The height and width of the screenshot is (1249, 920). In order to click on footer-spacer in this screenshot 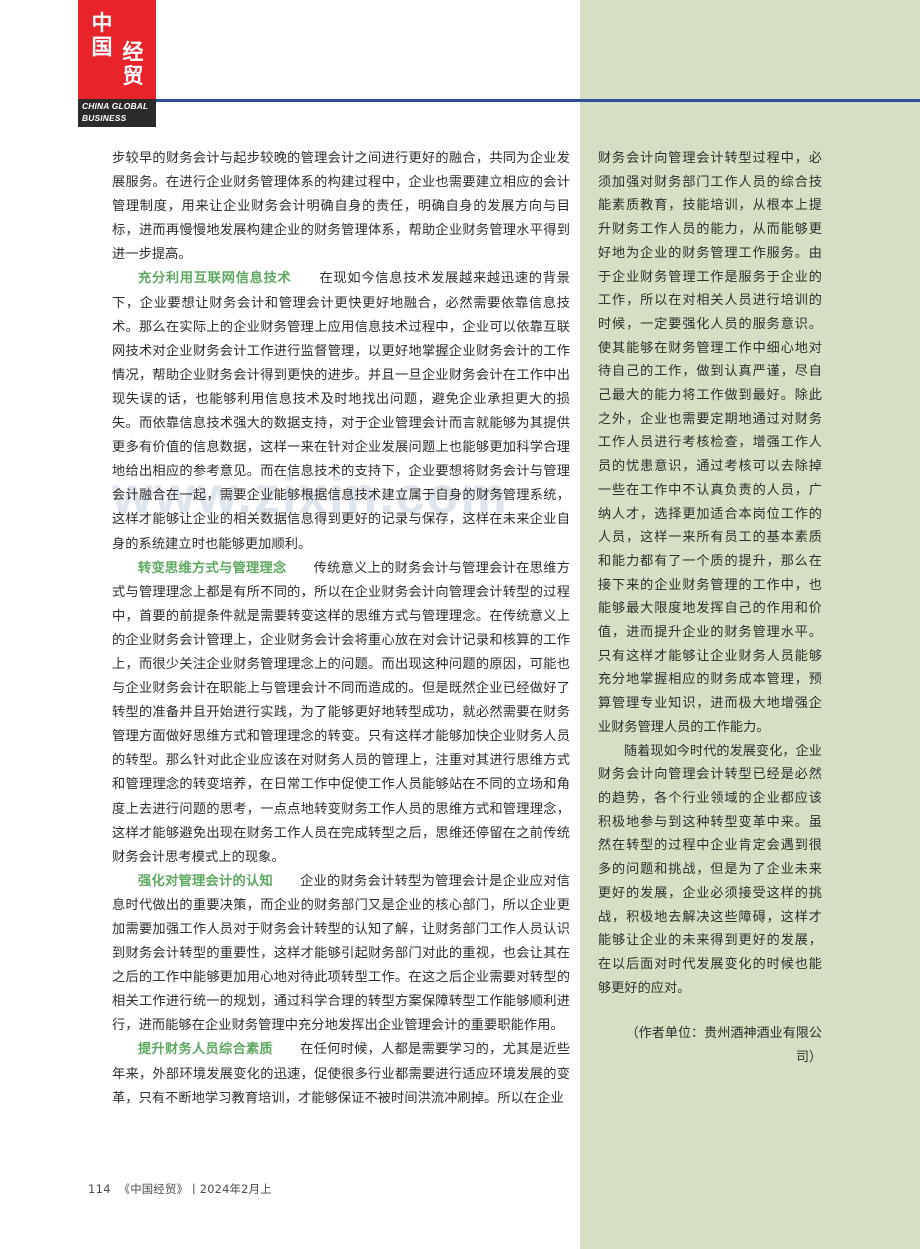, I will do `click(115, 1189)`.